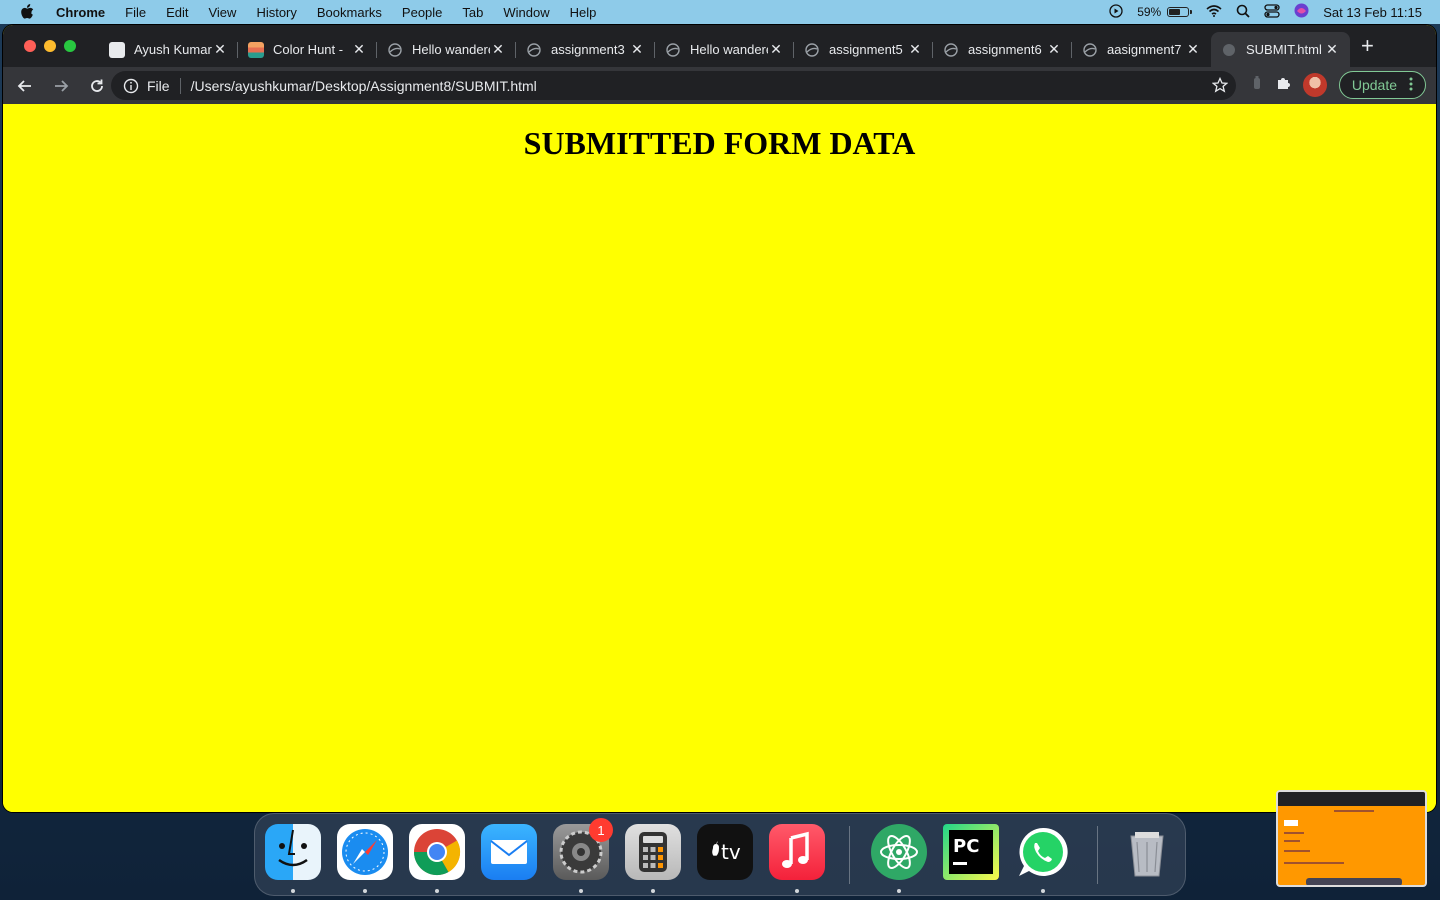 This screenshot has width=1440, height=900. I want to click on tab-aasignment7: aasignment7 ✕, so click(1141, 49).